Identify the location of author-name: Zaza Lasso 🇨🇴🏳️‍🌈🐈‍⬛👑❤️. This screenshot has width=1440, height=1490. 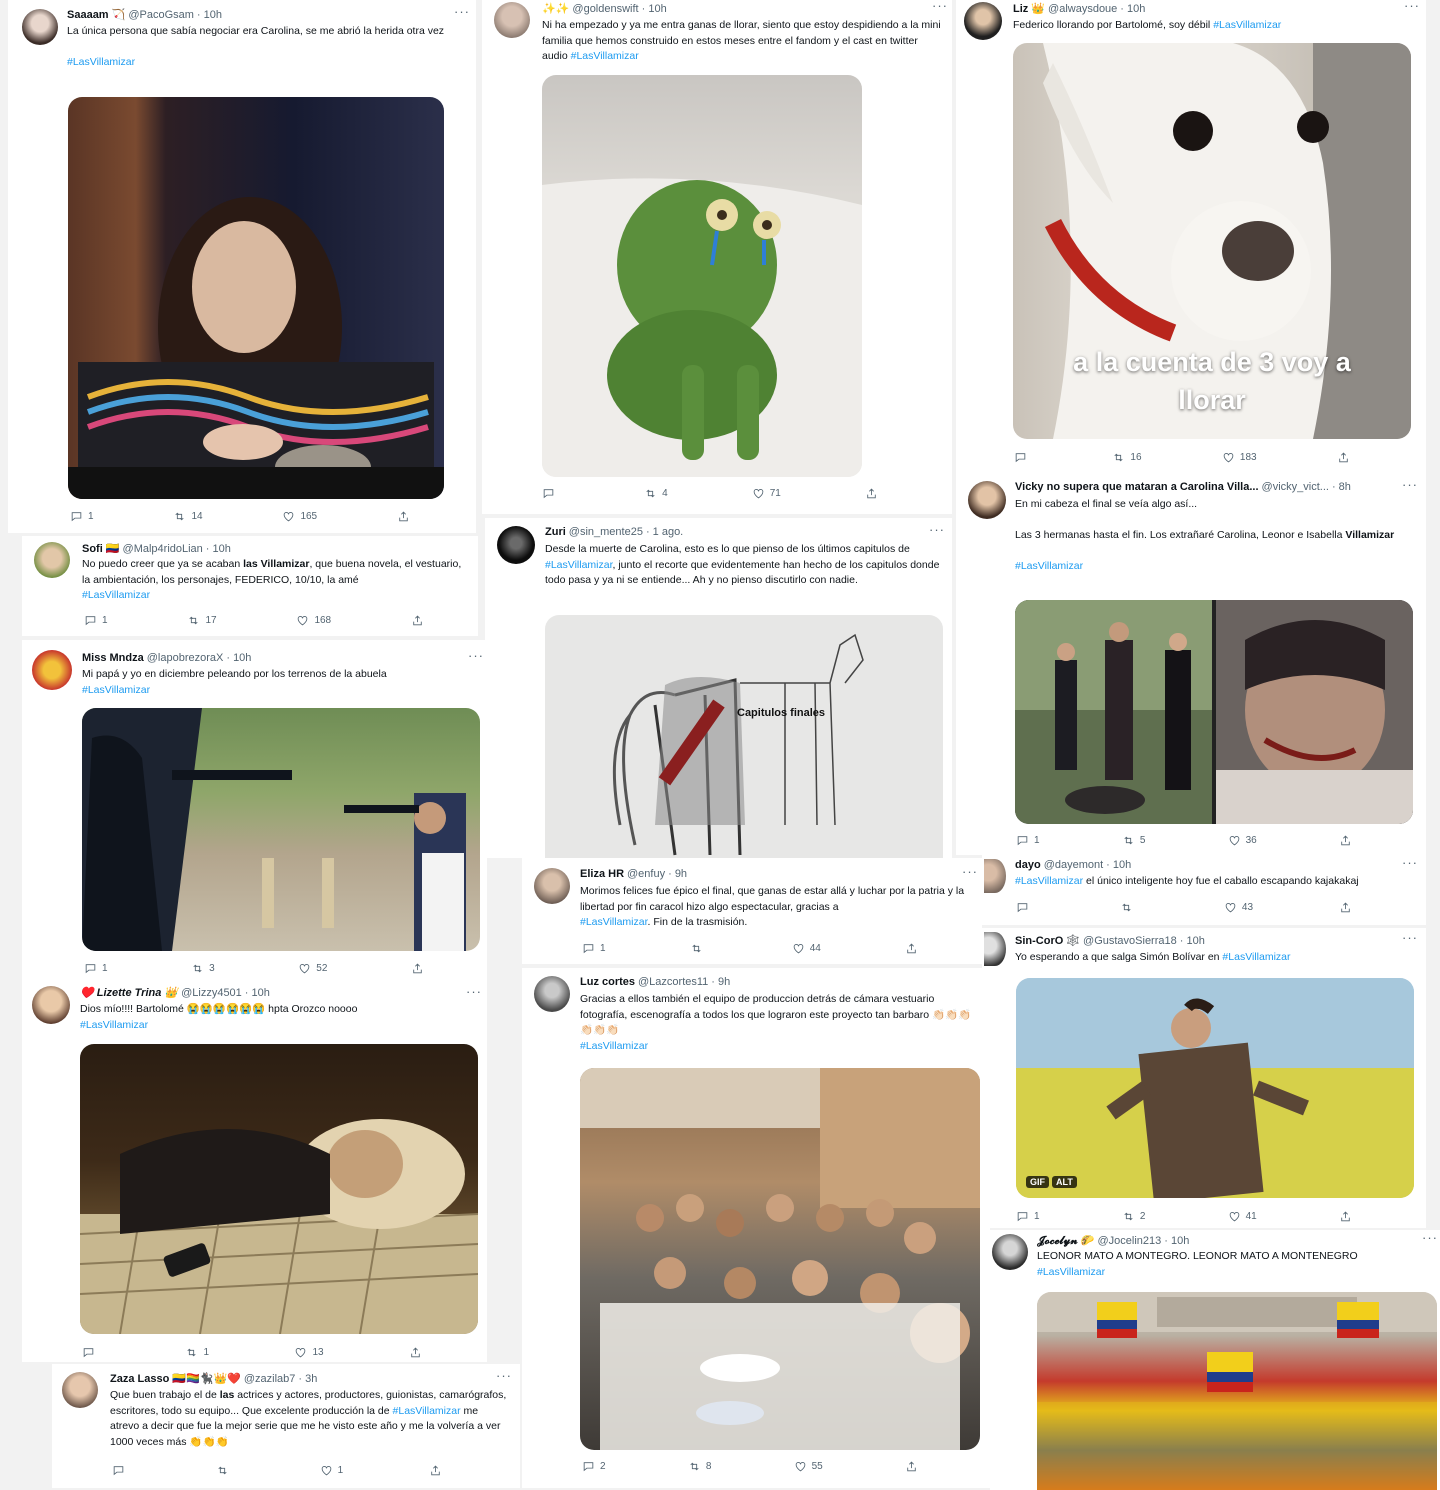
(175, 1379).